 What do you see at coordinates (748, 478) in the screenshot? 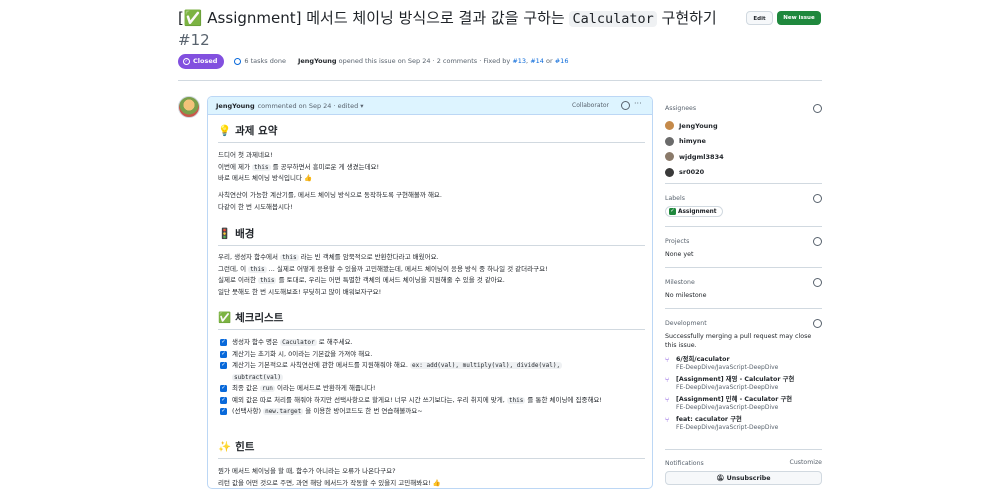
I see `unsubscribe-label: Unsubscribe` at bounding box center [748, 478].